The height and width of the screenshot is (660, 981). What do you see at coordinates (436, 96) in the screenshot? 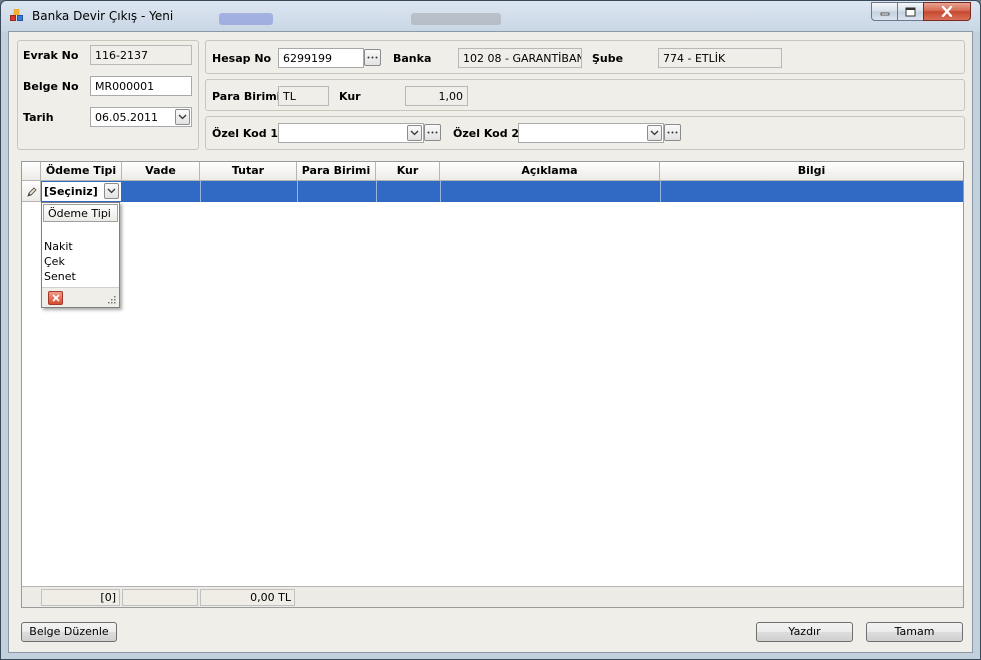
I see `kur-field: 1,00` at bounding box center [436, 96].